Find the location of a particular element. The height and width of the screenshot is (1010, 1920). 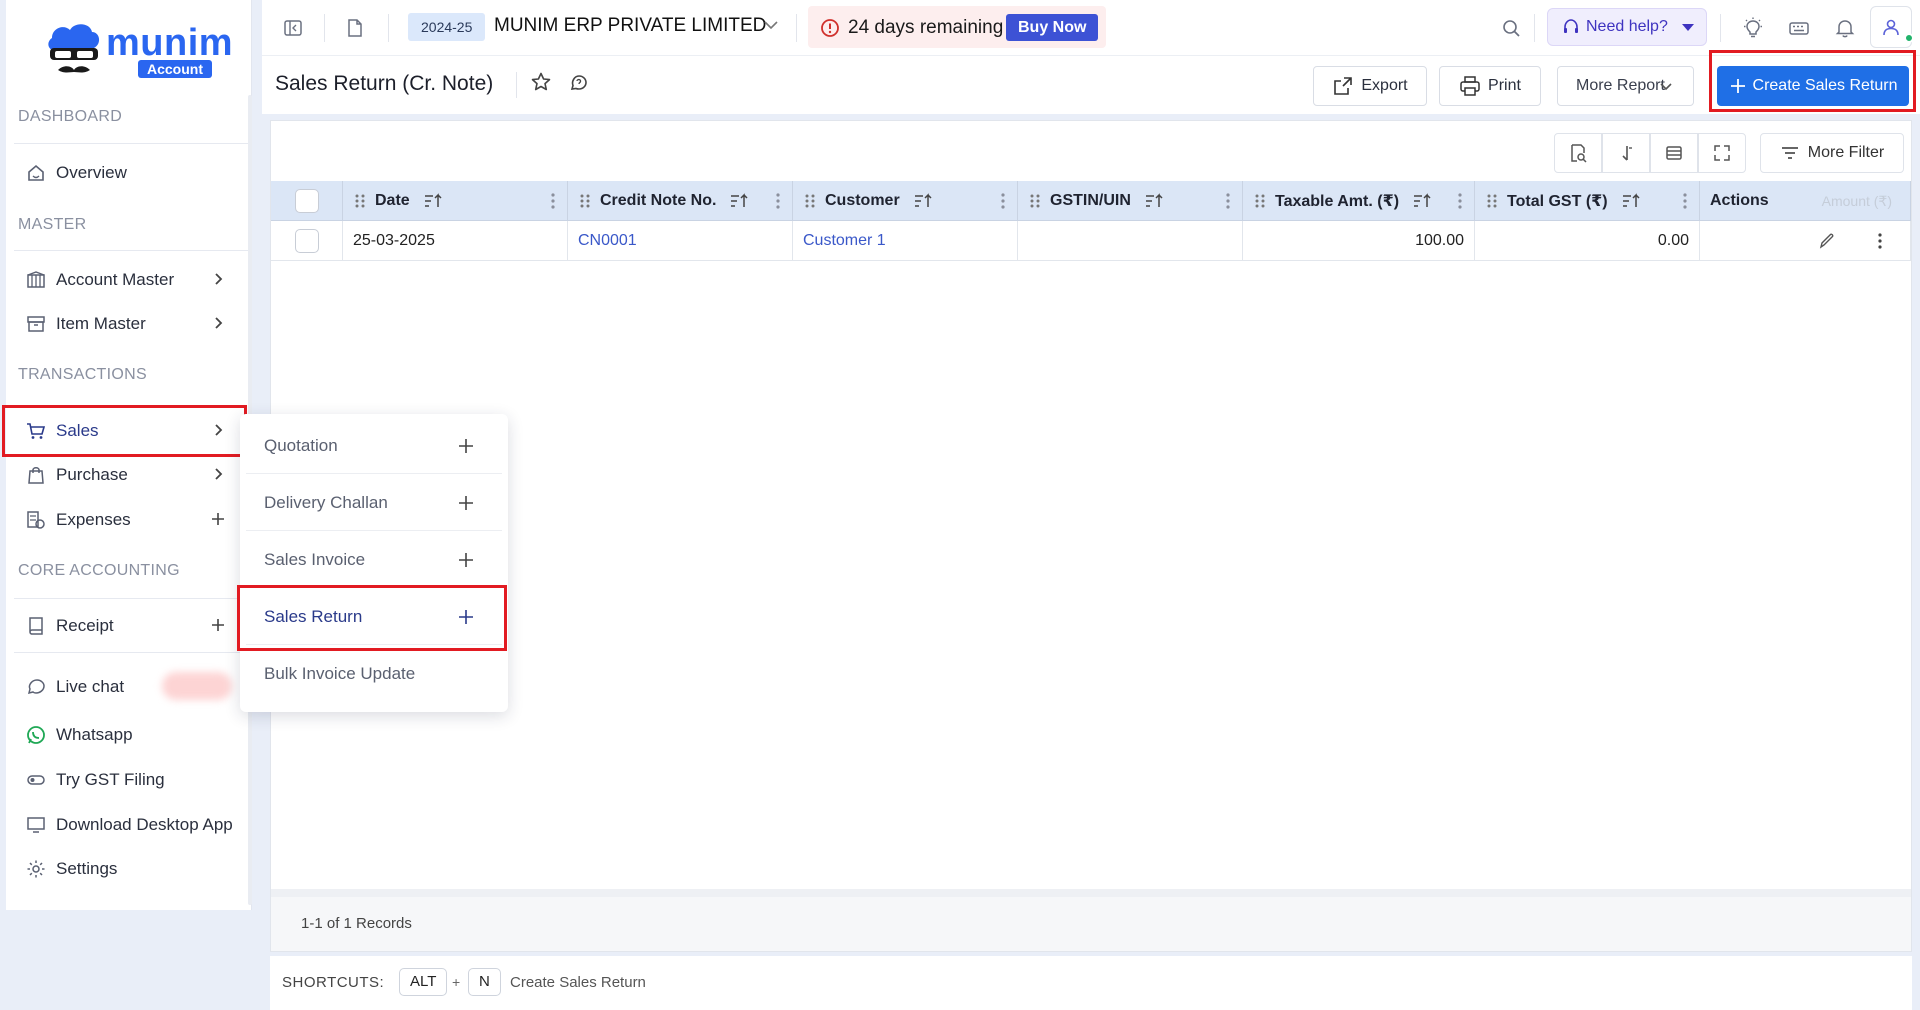

financial-year-badge: 2024-25 is located at coordinates (447, 27).